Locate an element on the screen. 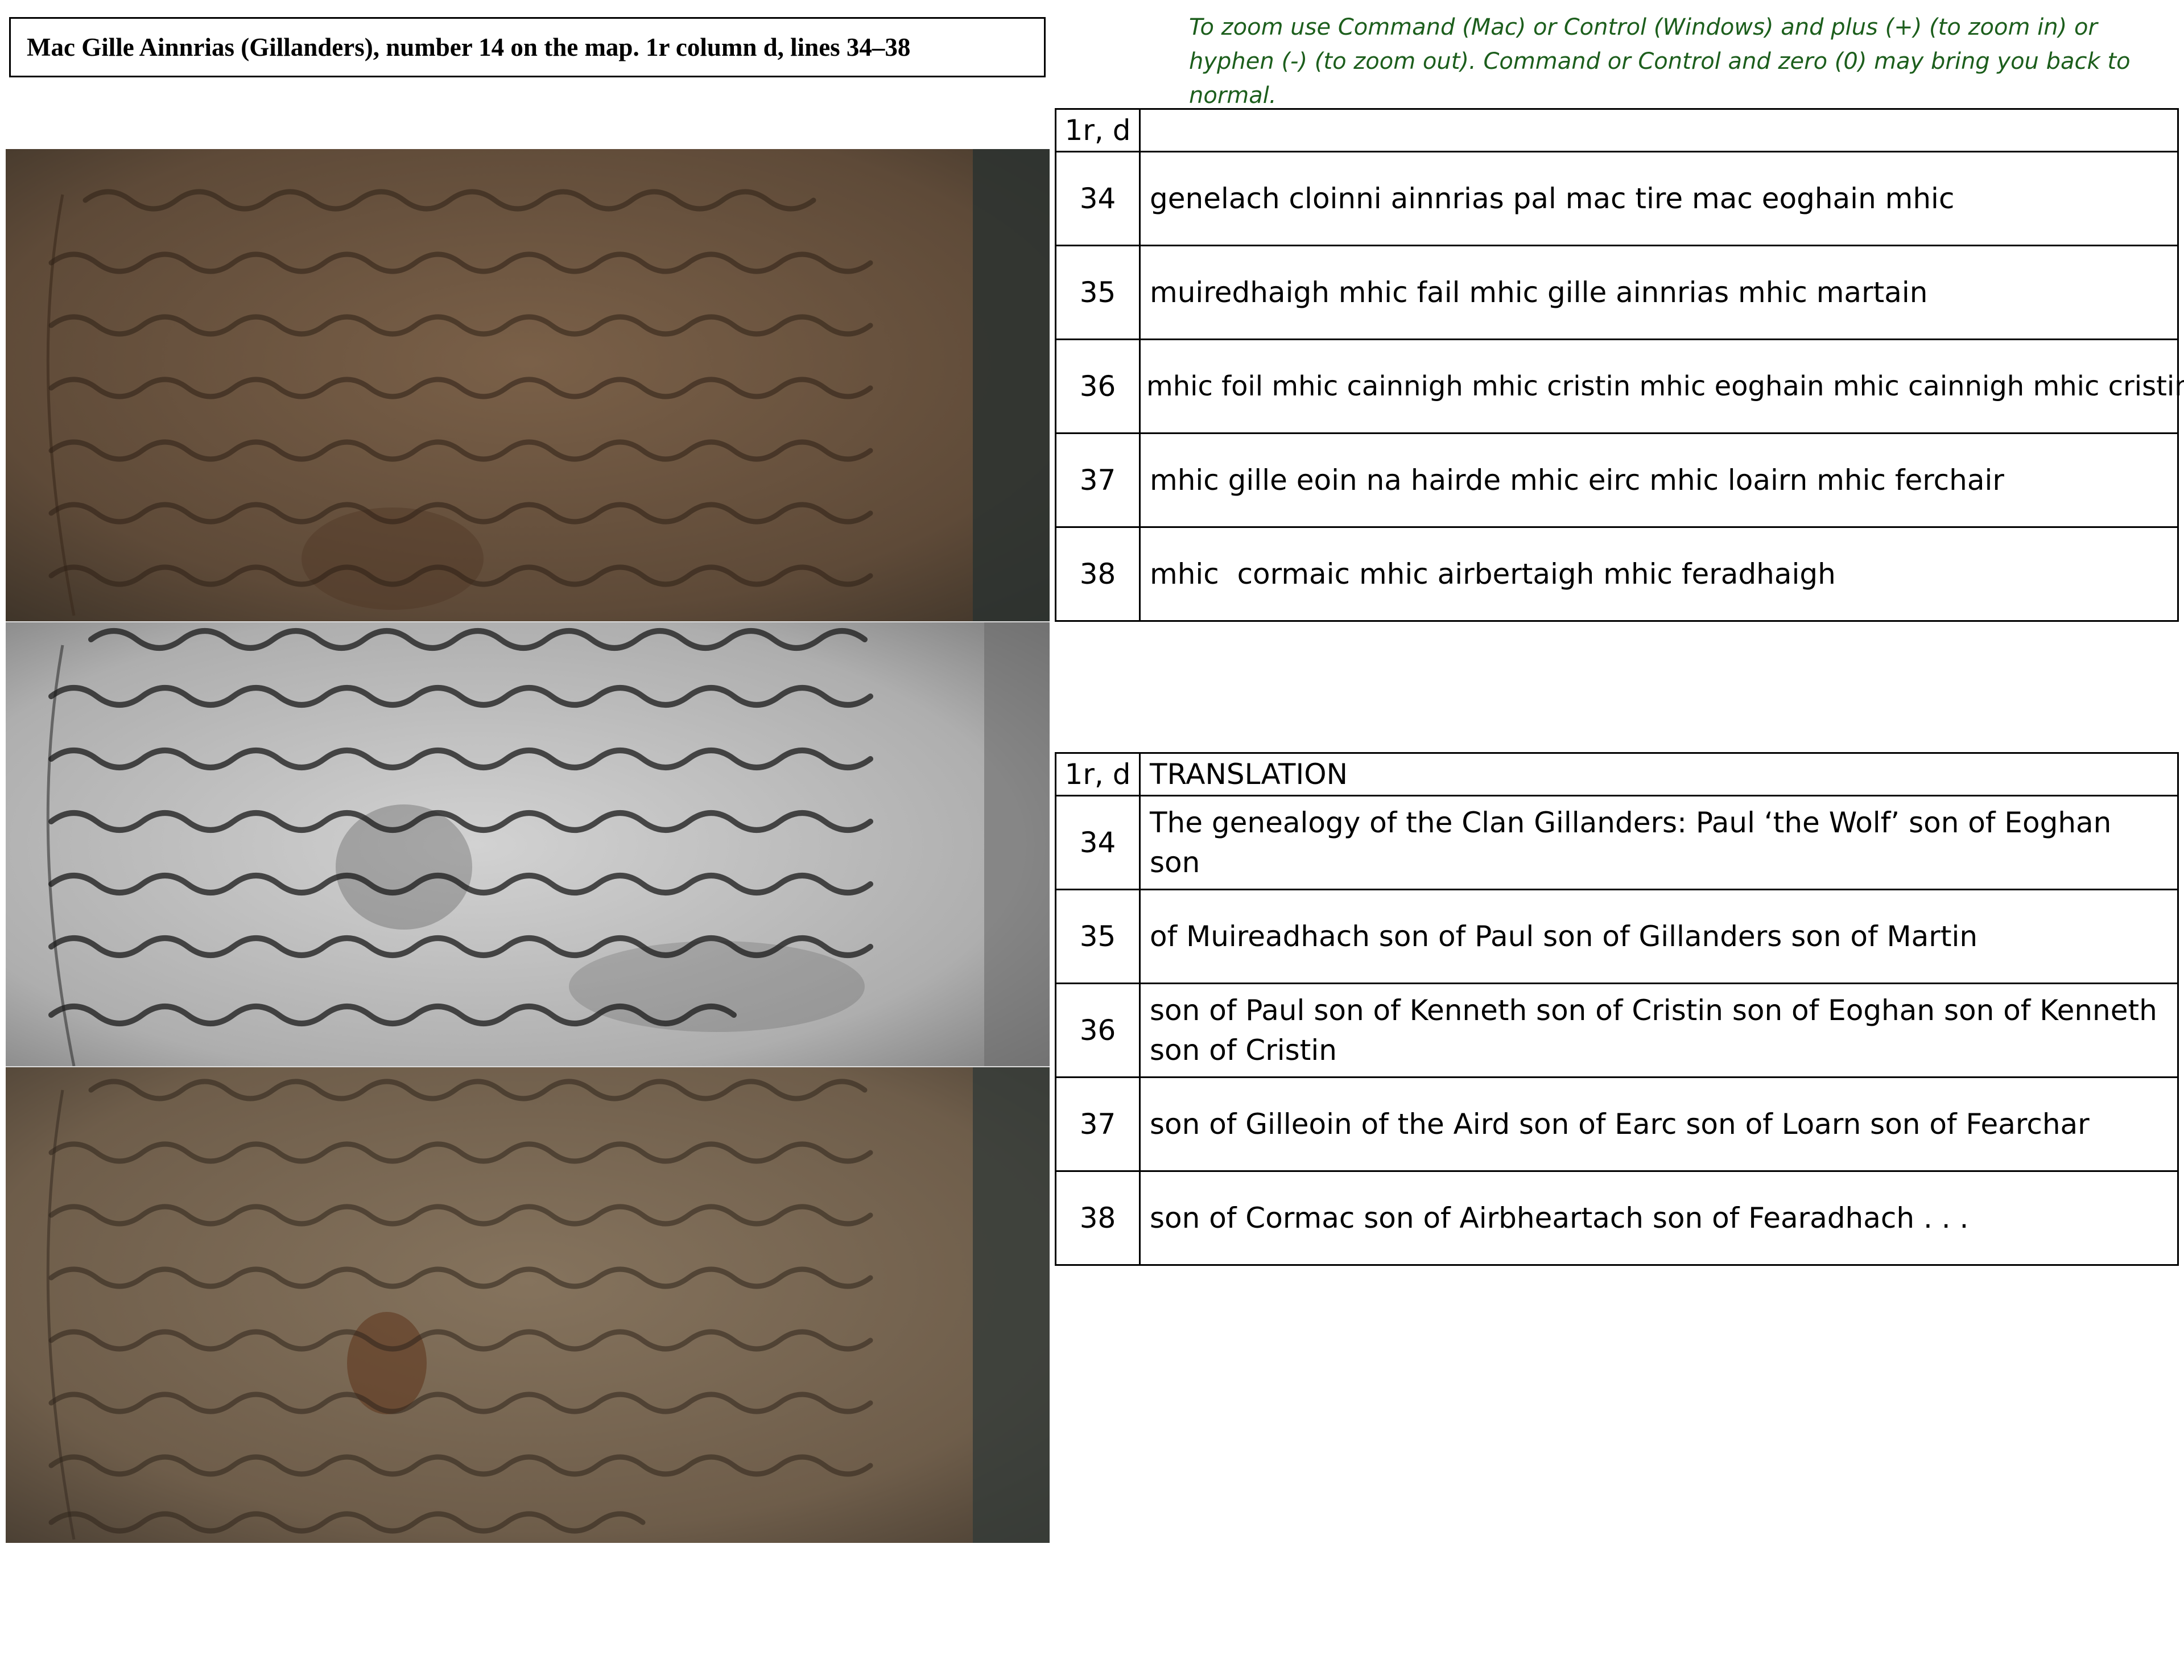 This screenshot has width=2184, height=1680. table-header-row: 1r, d is located at coordinates (1617, 130).